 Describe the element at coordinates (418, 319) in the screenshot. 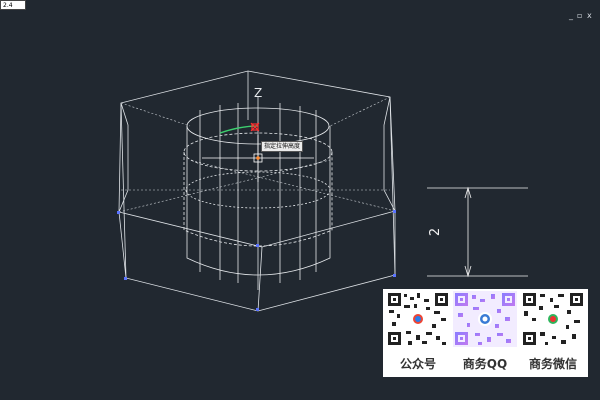

I see `qr-code-wechat-official` at that location.